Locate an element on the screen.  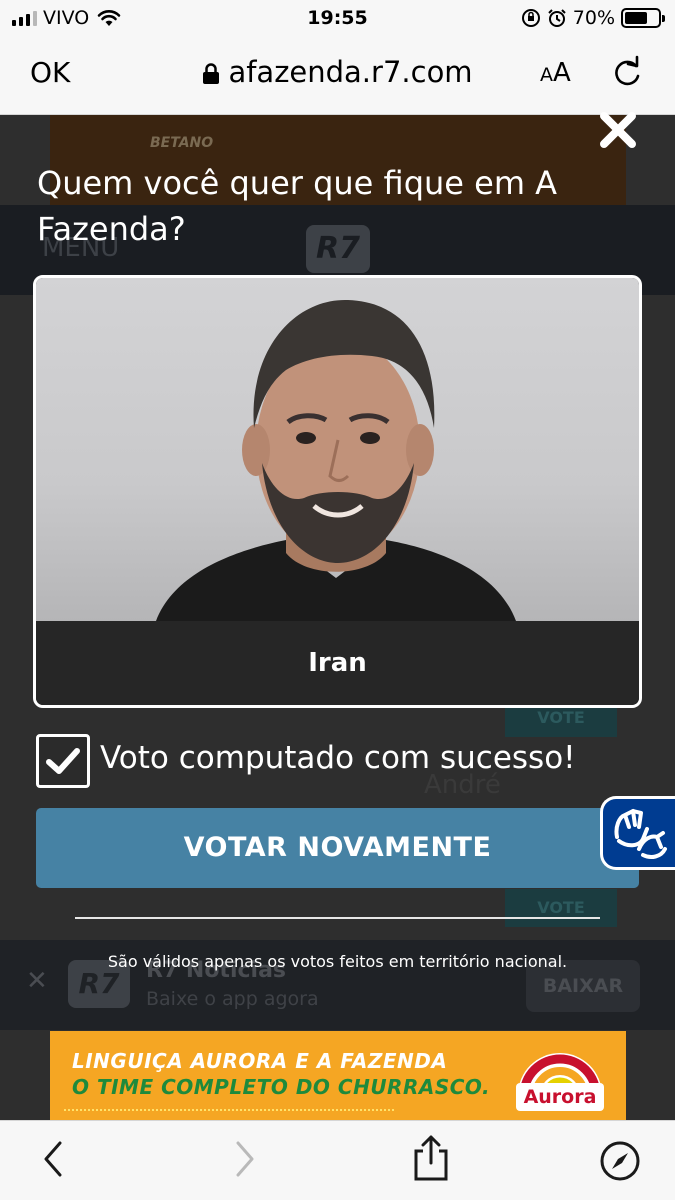
aurora-wordmark: Aurora is located at coordinates (560, 1097).